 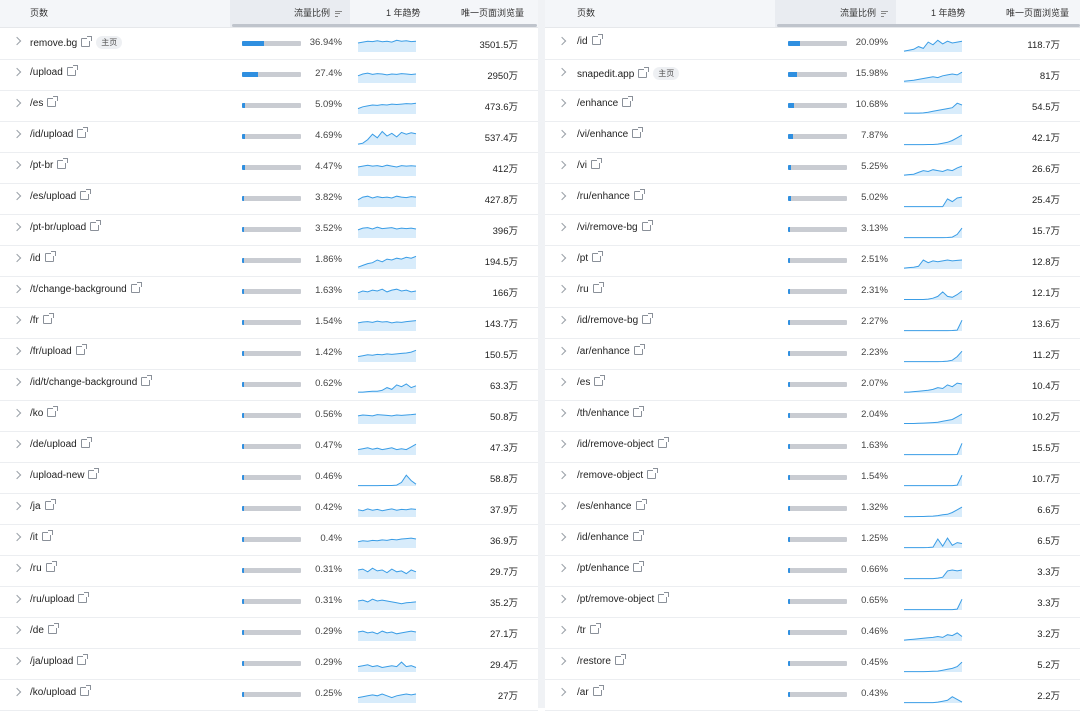 I want to click on table-row: snapedit.app 主页 15.98% 81万, so click(x=812, y=75).